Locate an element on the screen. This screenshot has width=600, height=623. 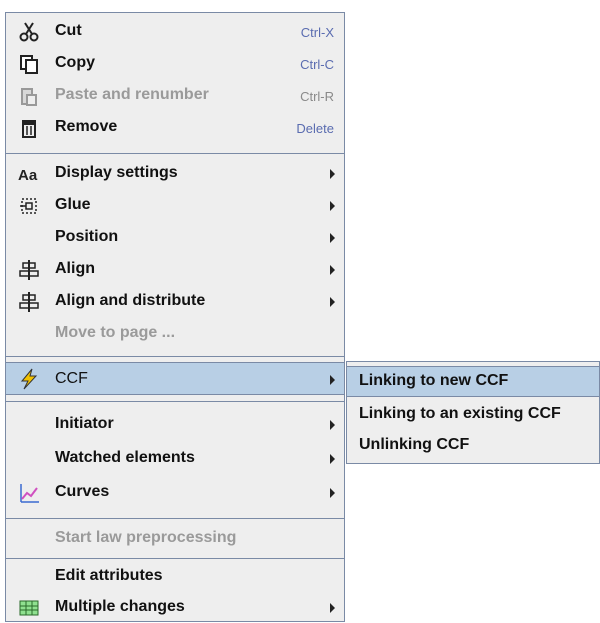
menu-item-linking-to-existing-ccf: Linking to an existing CCF is located at coordinates (473, 415).